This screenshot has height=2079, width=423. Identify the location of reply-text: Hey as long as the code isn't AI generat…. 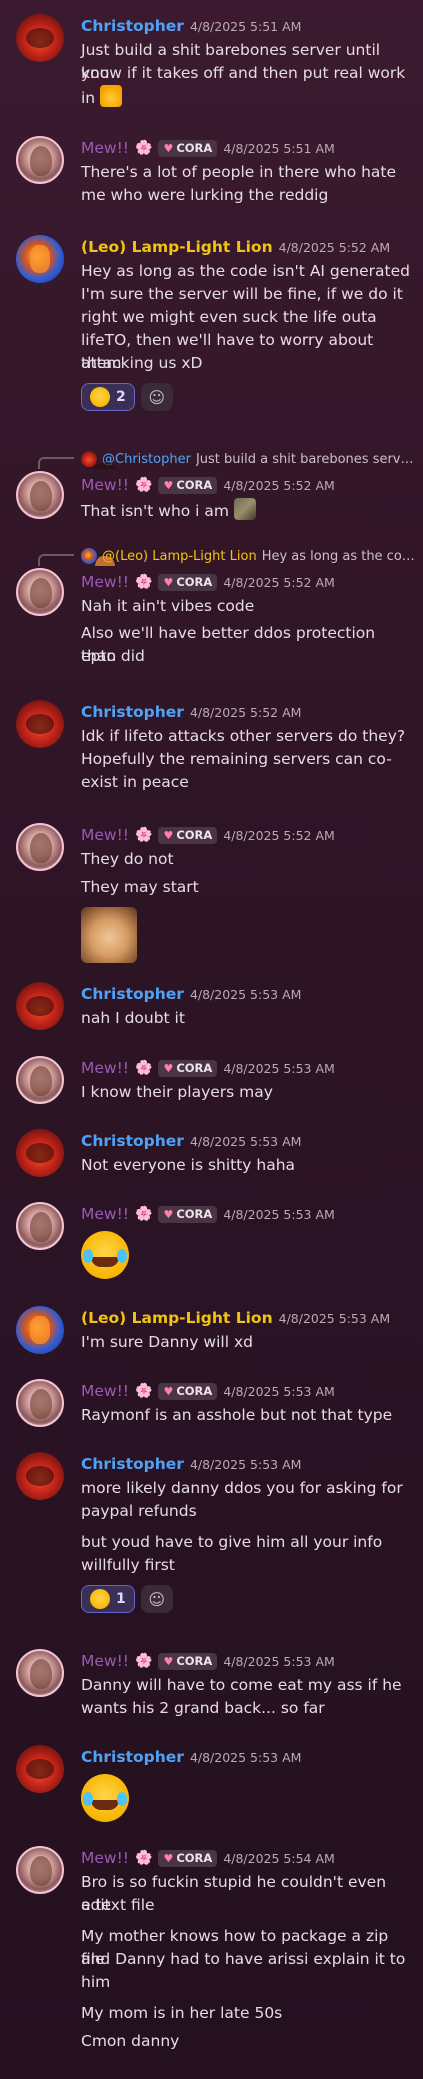
(338, 556).